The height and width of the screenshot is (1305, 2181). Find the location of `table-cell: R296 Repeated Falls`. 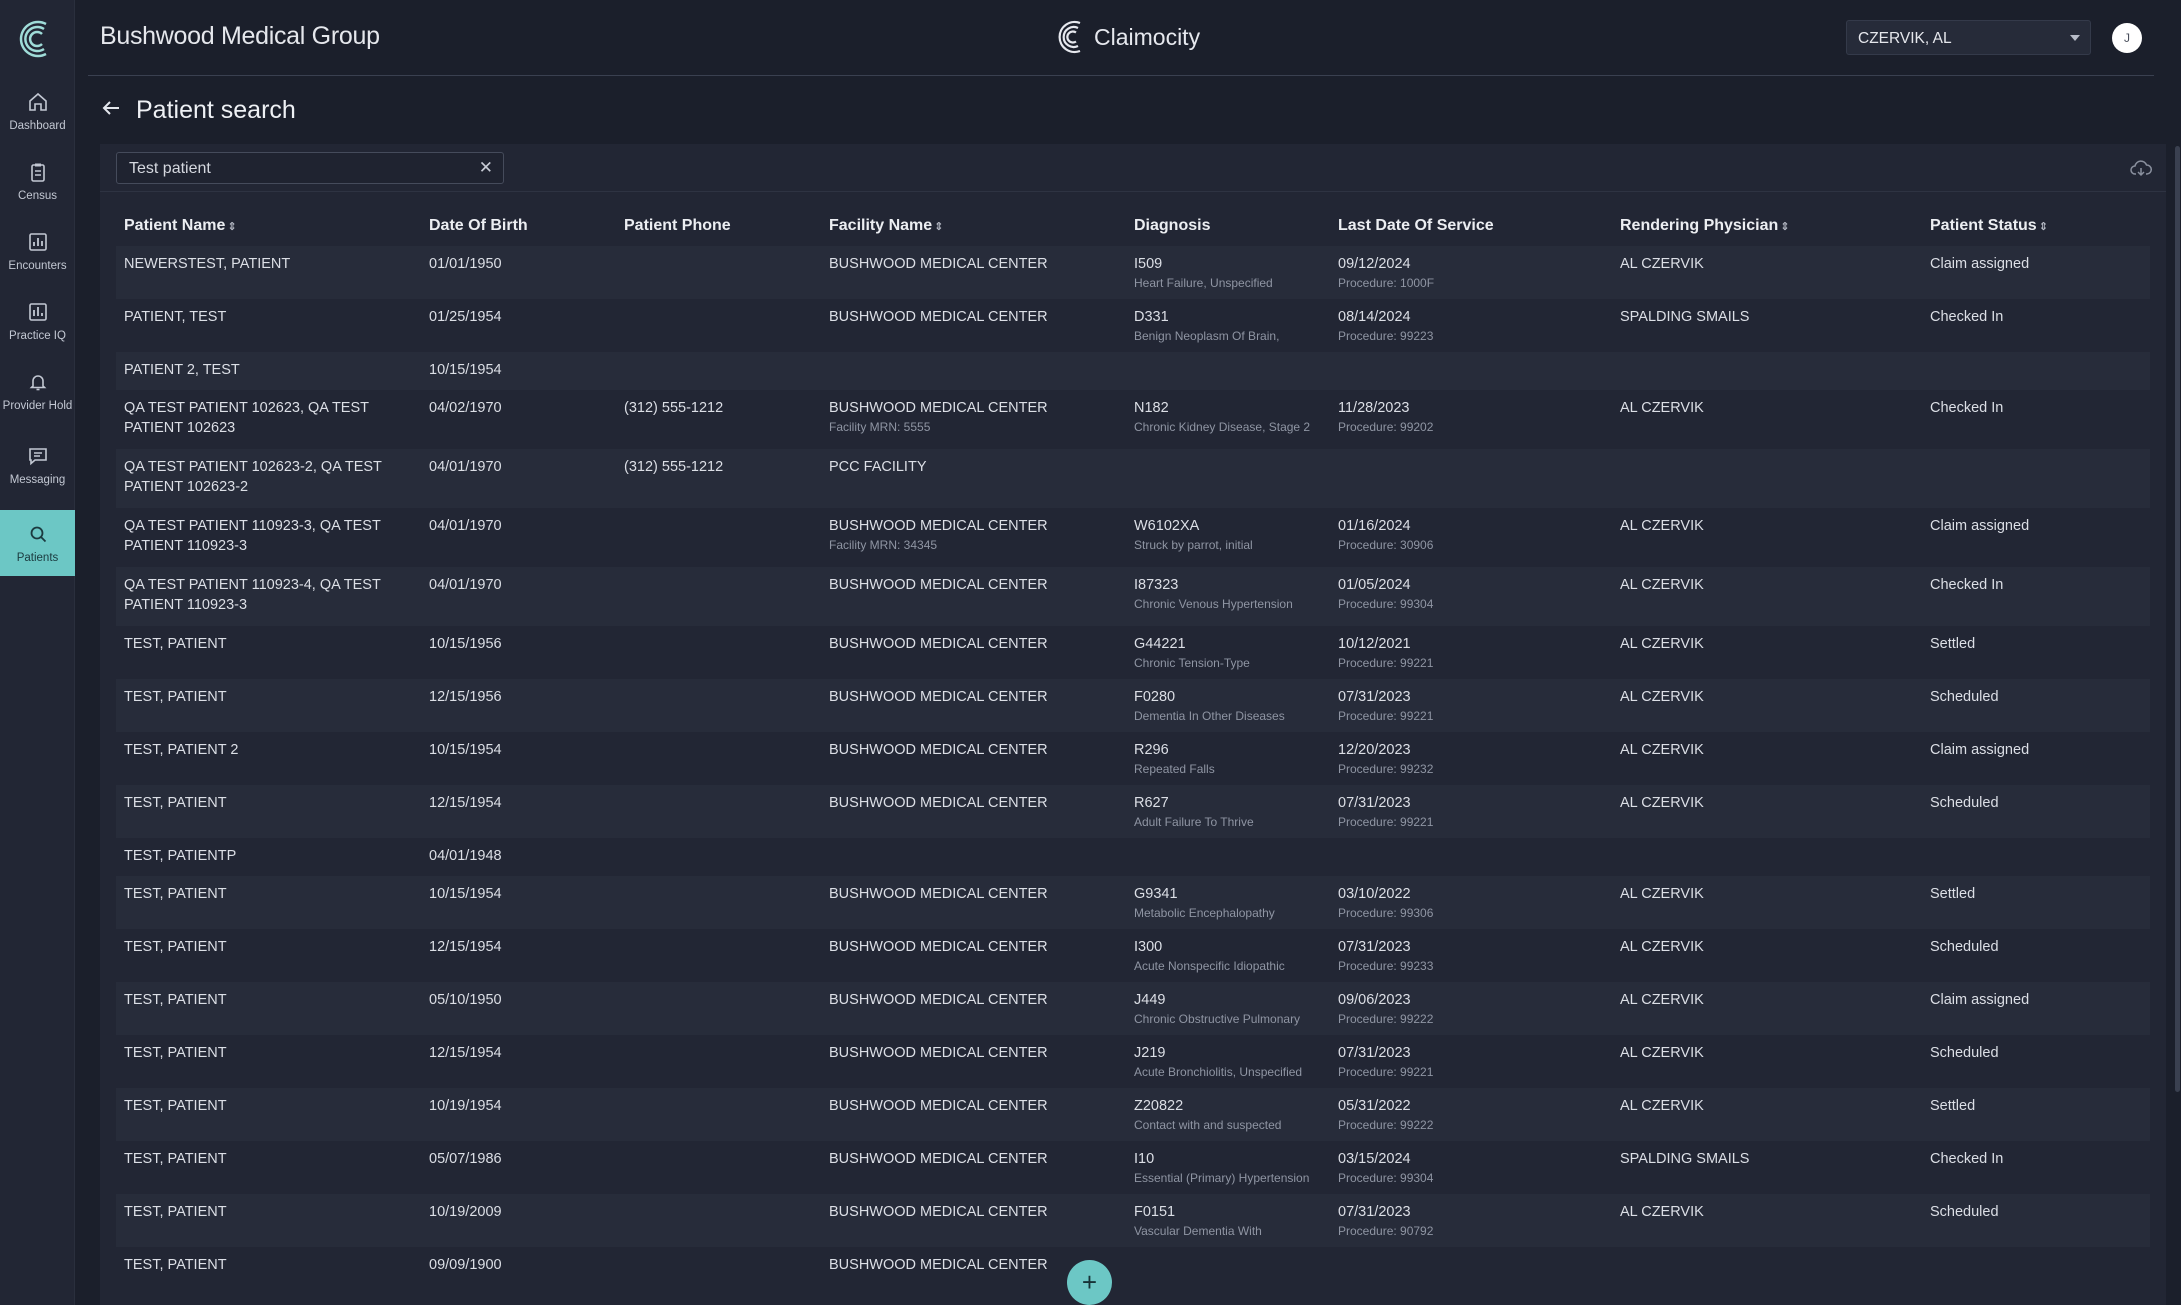

table-cell: R296 Repeated Falls is located at coordinates (1228, 758).